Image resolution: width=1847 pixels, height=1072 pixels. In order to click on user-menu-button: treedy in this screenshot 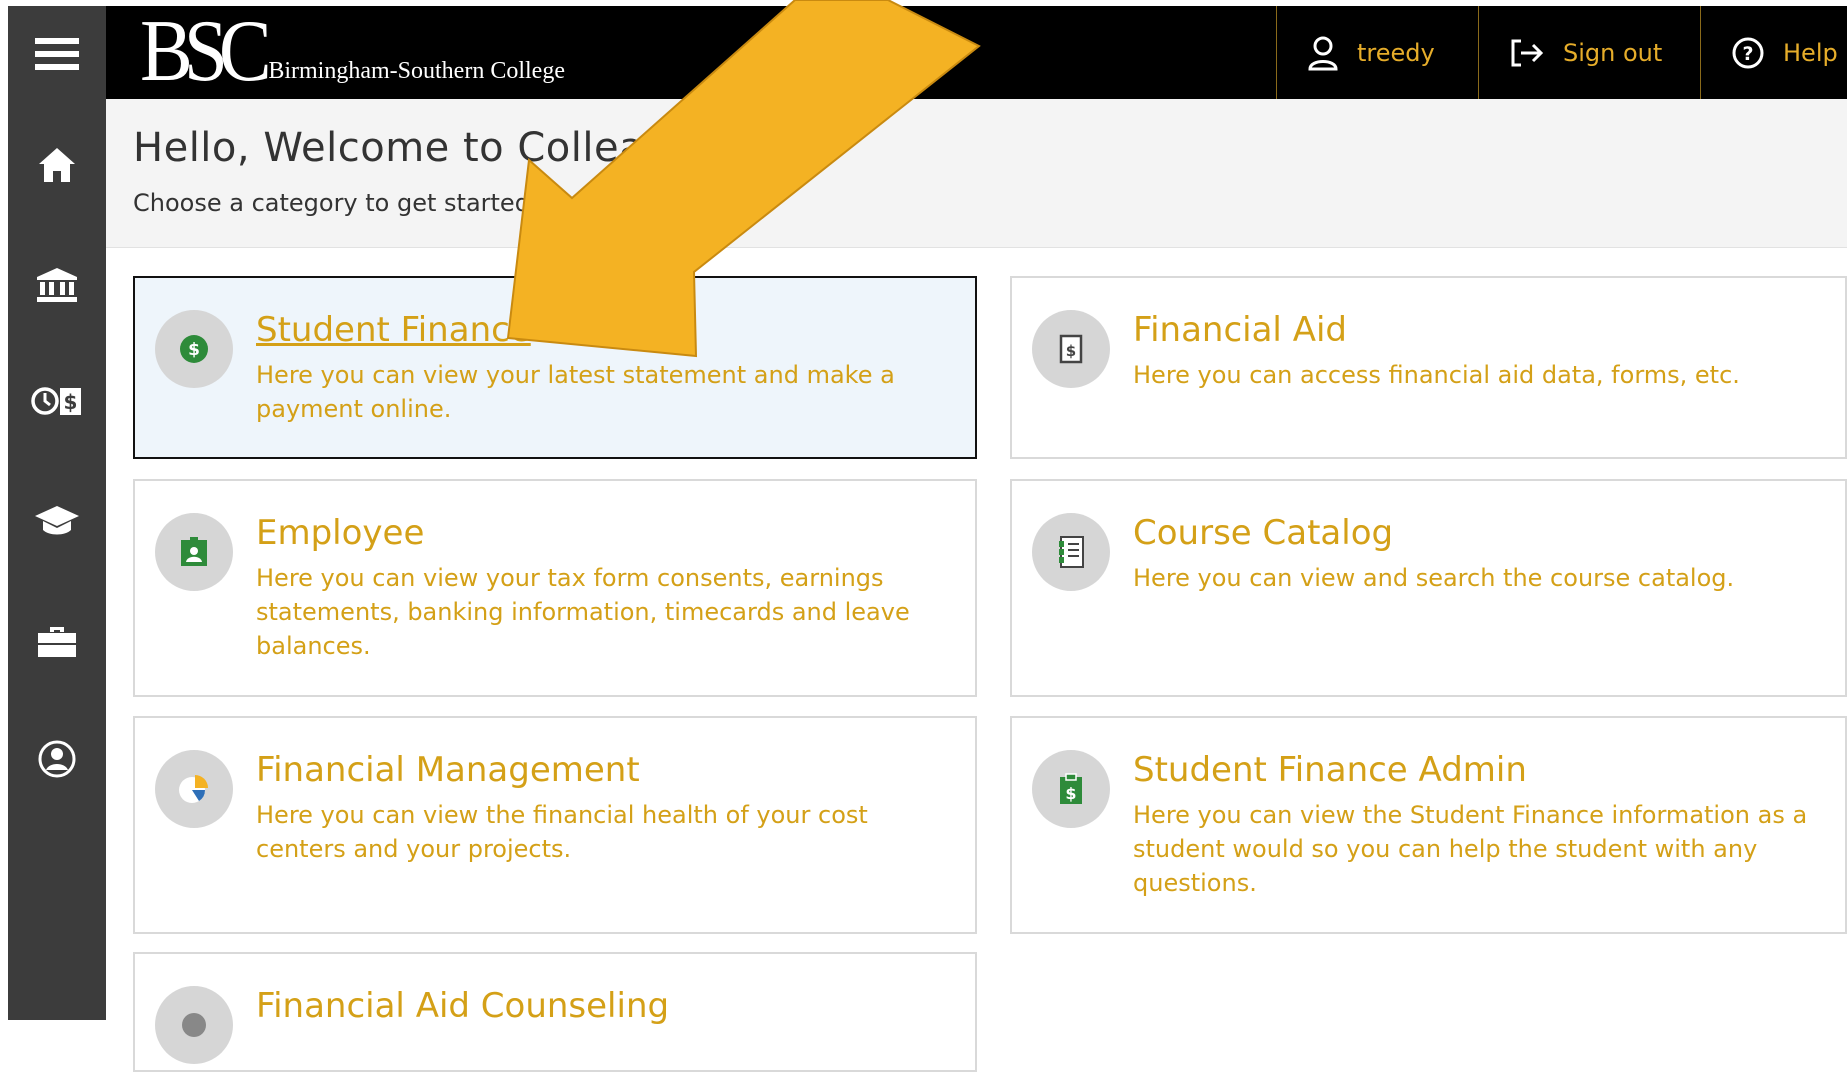, I will do `click(1377, 52)`.